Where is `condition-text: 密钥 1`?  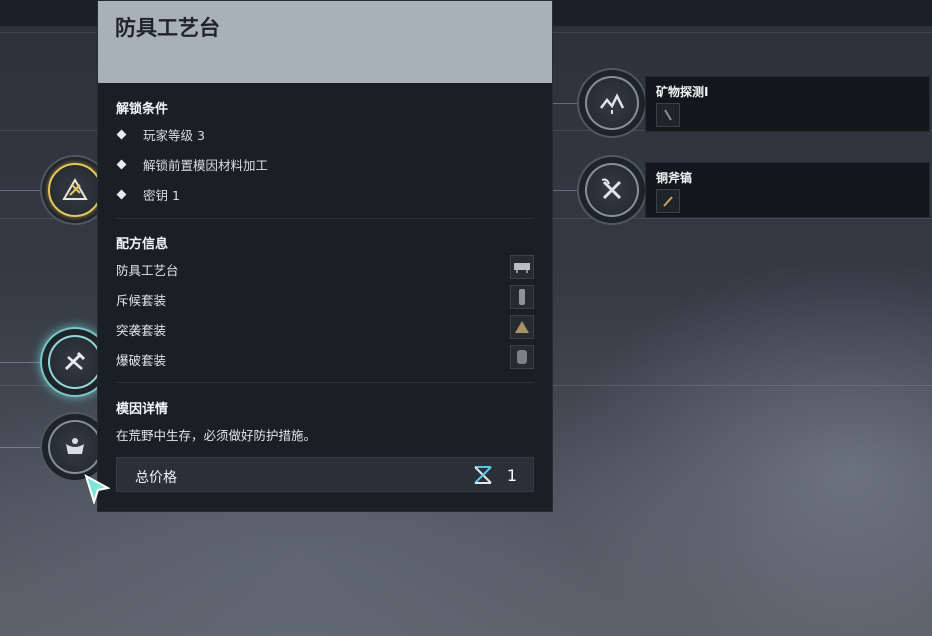 condition-text: 密钥 1 is located at coordinates (161, 195).